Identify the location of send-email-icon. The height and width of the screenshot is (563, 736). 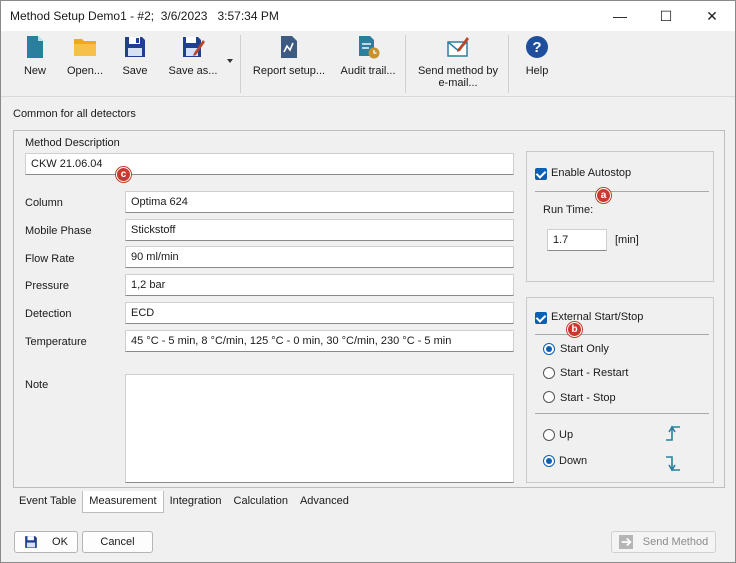
(458, 47).